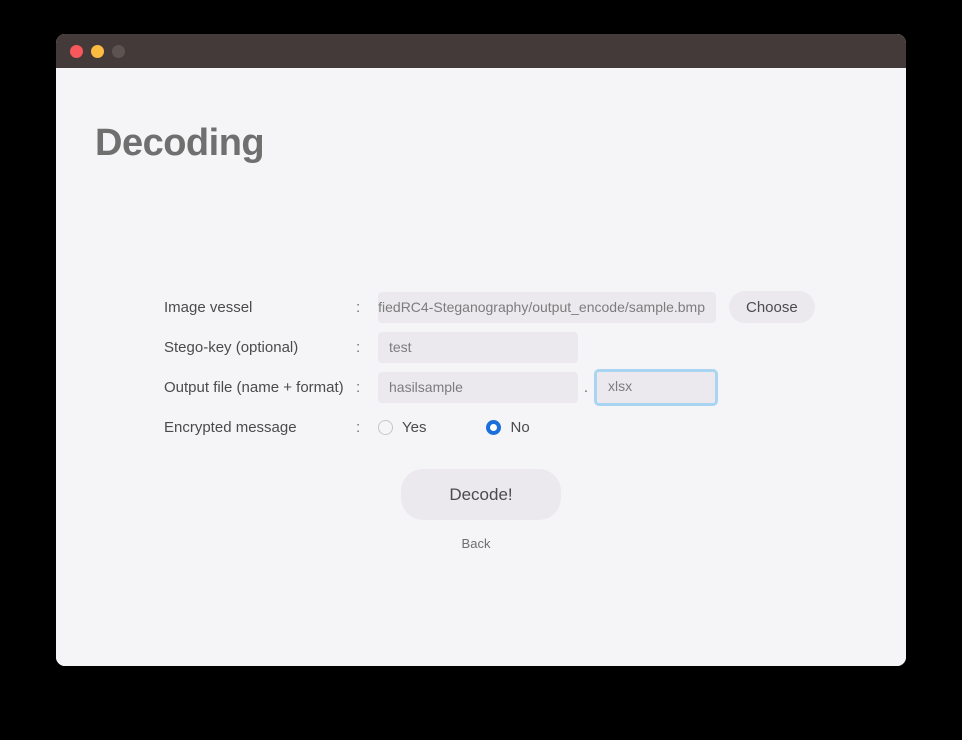  What do you see at coordinates (254, 387) in the screenshot?
I see `output-file-label: Output file (name + format)` at bounding box center [254, 387].